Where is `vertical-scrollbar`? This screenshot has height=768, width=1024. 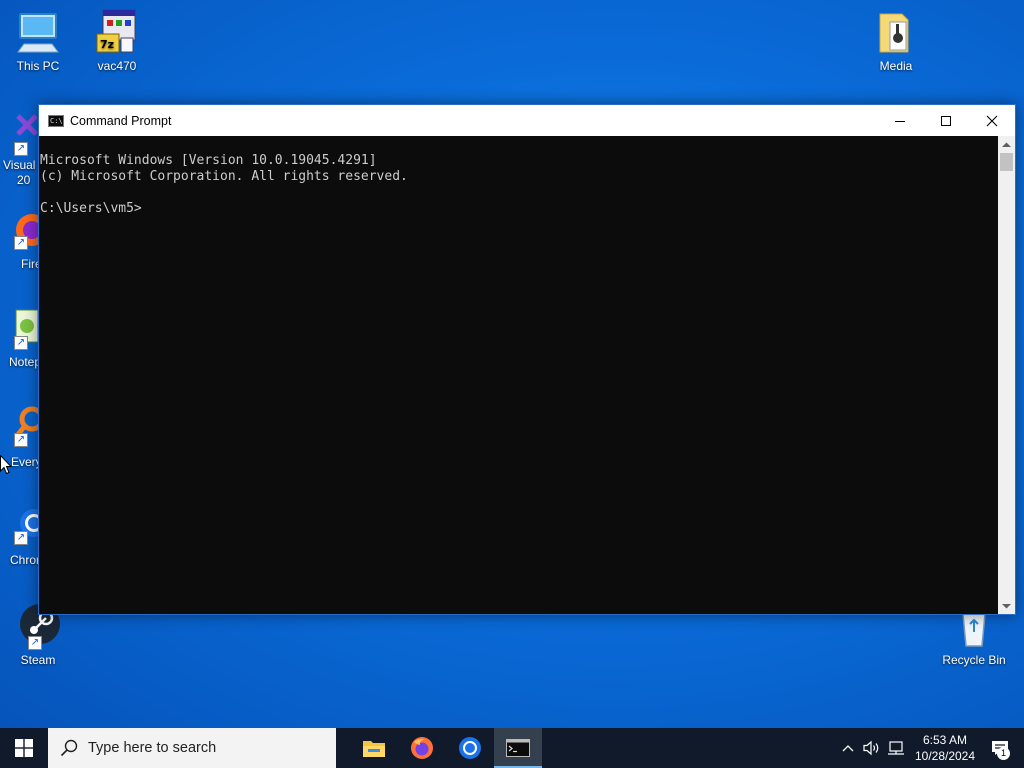 vertical-scrollbar is located at coordinates (1006, 375).